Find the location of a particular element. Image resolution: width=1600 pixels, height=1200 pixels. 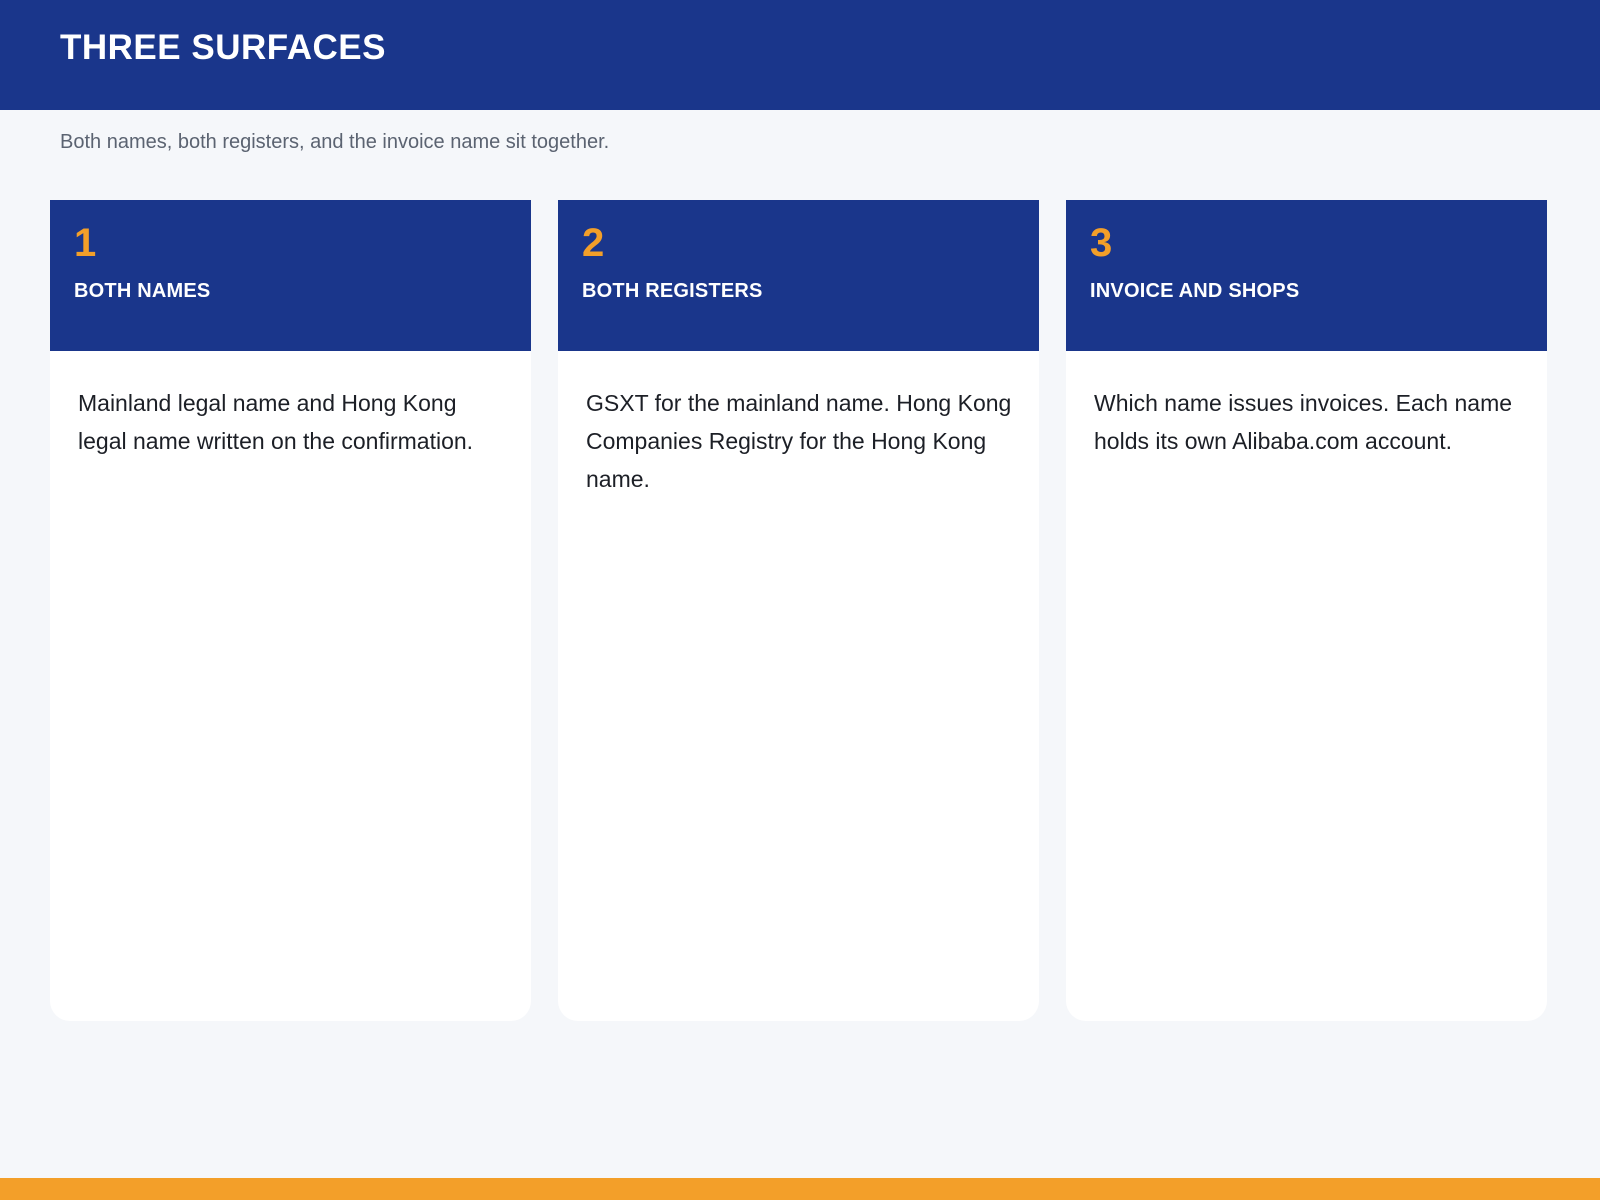

card-number: 2 is located at coordinates (593, 243).